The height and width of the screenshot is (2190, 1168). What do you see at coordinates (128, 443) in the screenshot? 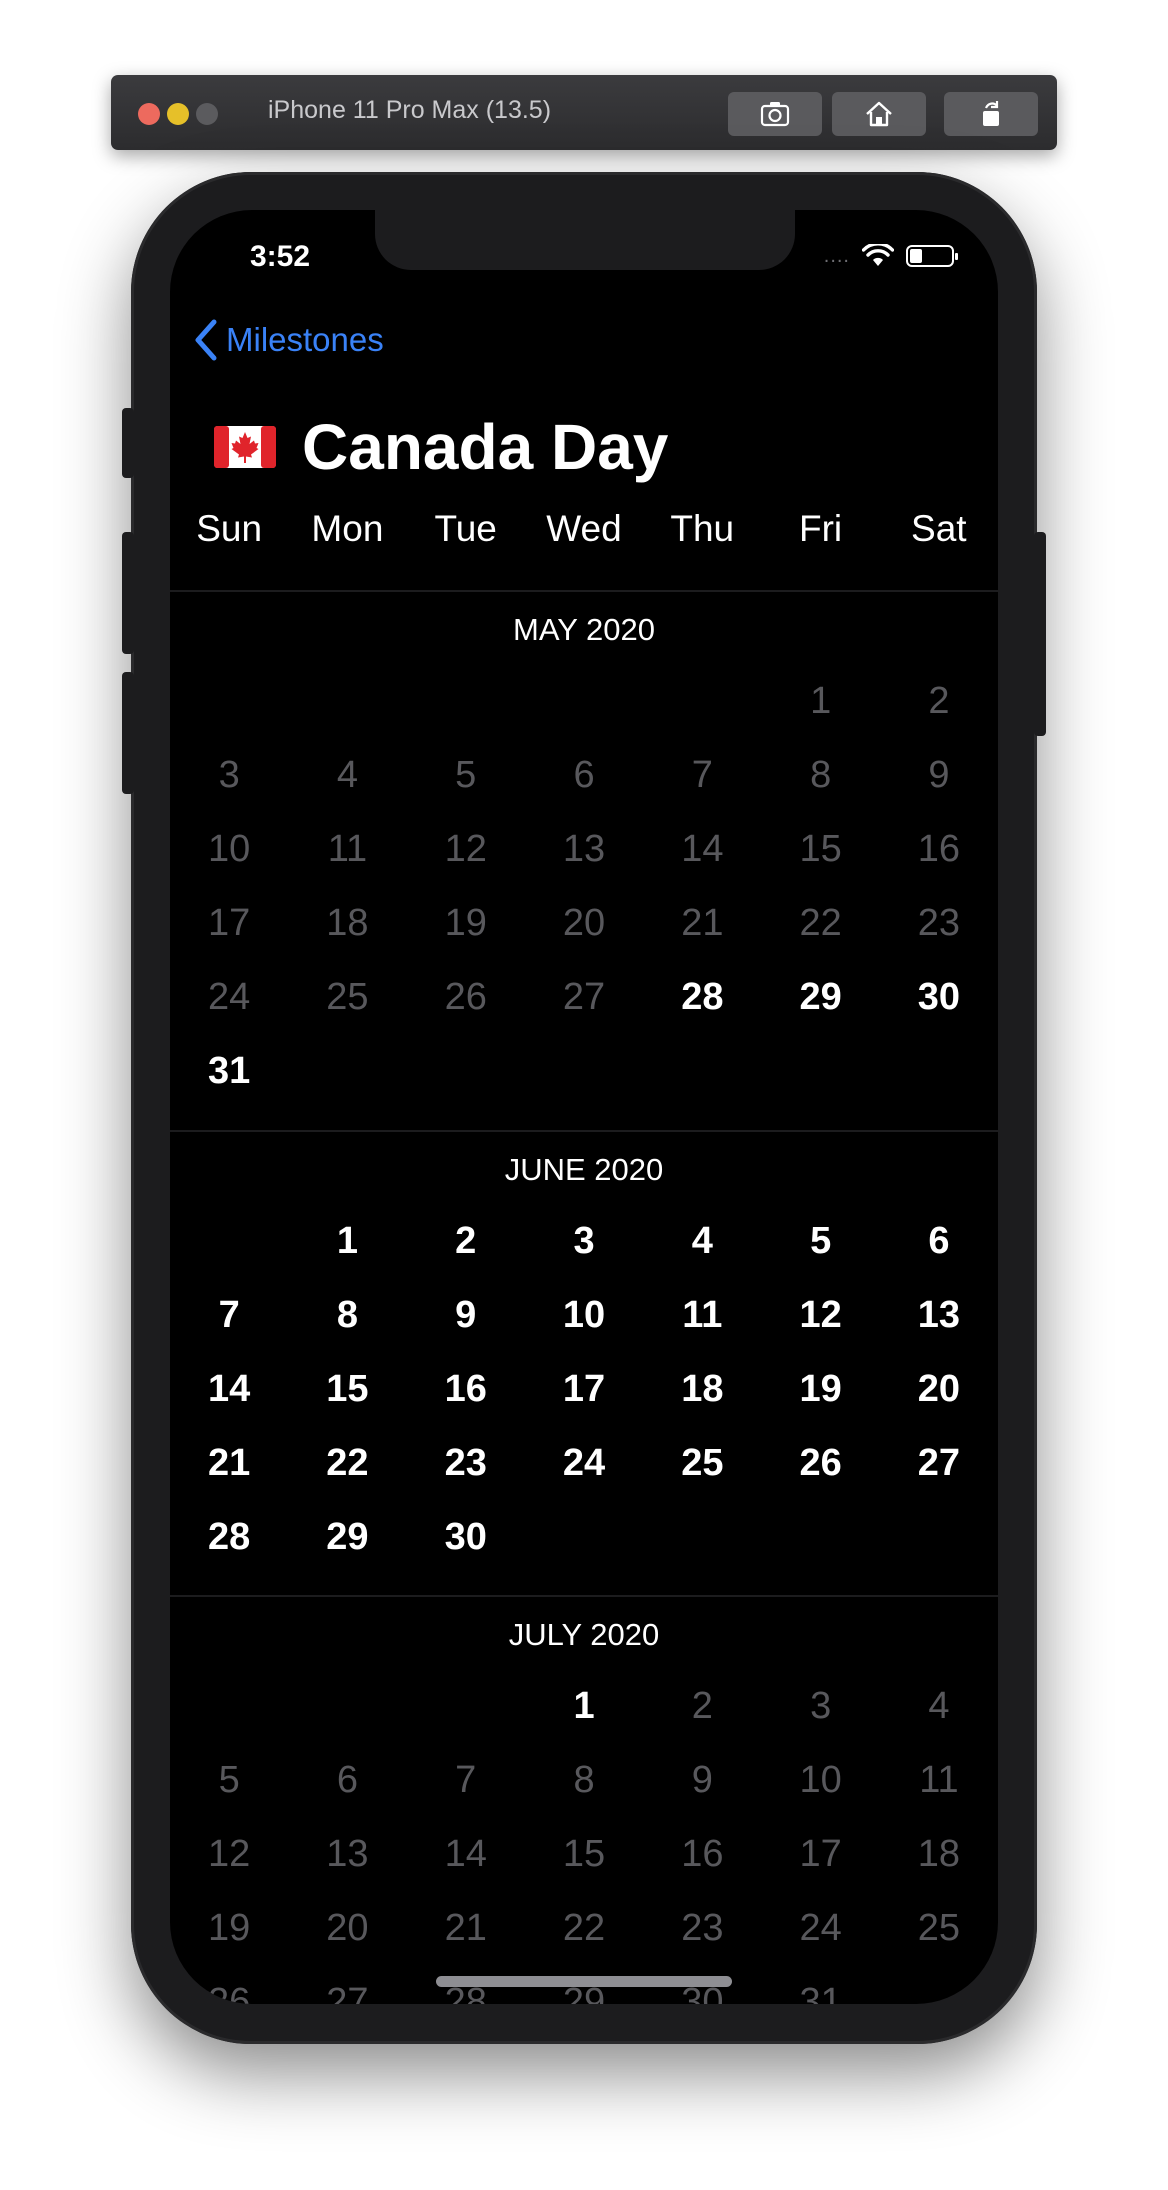
I see `mute-switch` at bounding box center [128, 443].